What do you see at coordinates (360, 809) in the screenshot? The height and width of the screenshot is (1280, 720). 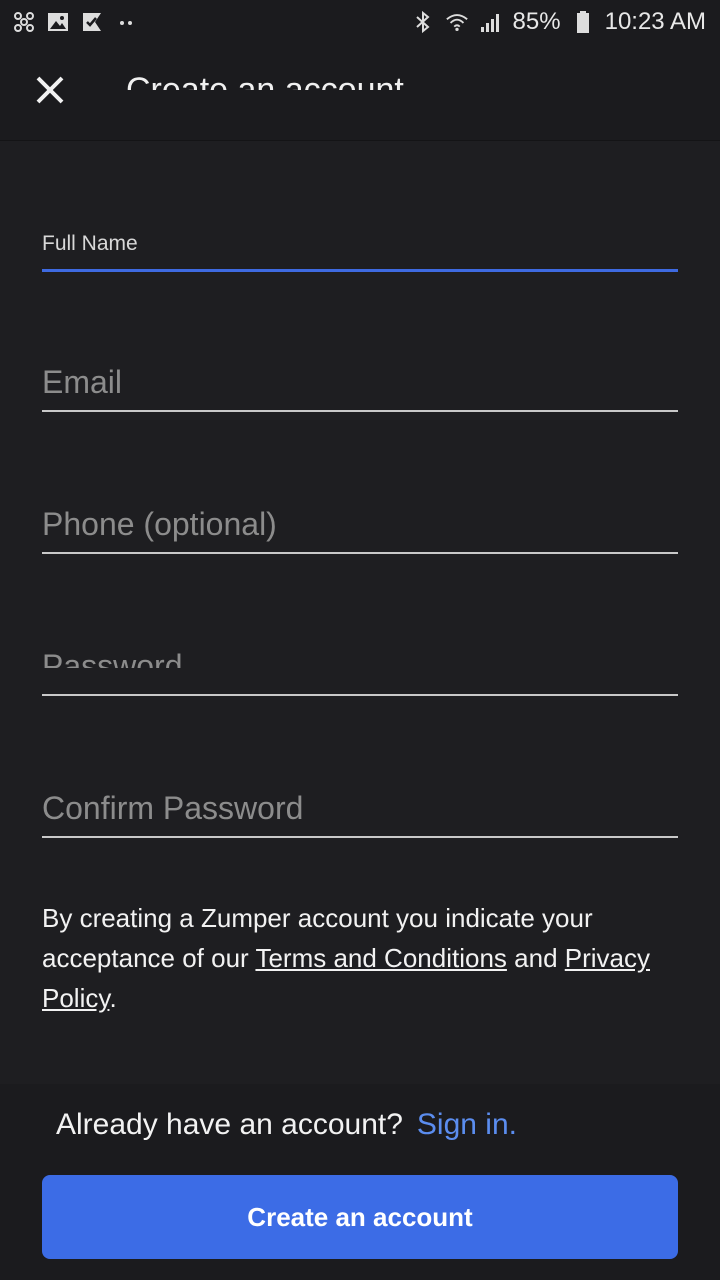 I see `confirm-password-field: Confirm Password` at bounding box center [360, 809].